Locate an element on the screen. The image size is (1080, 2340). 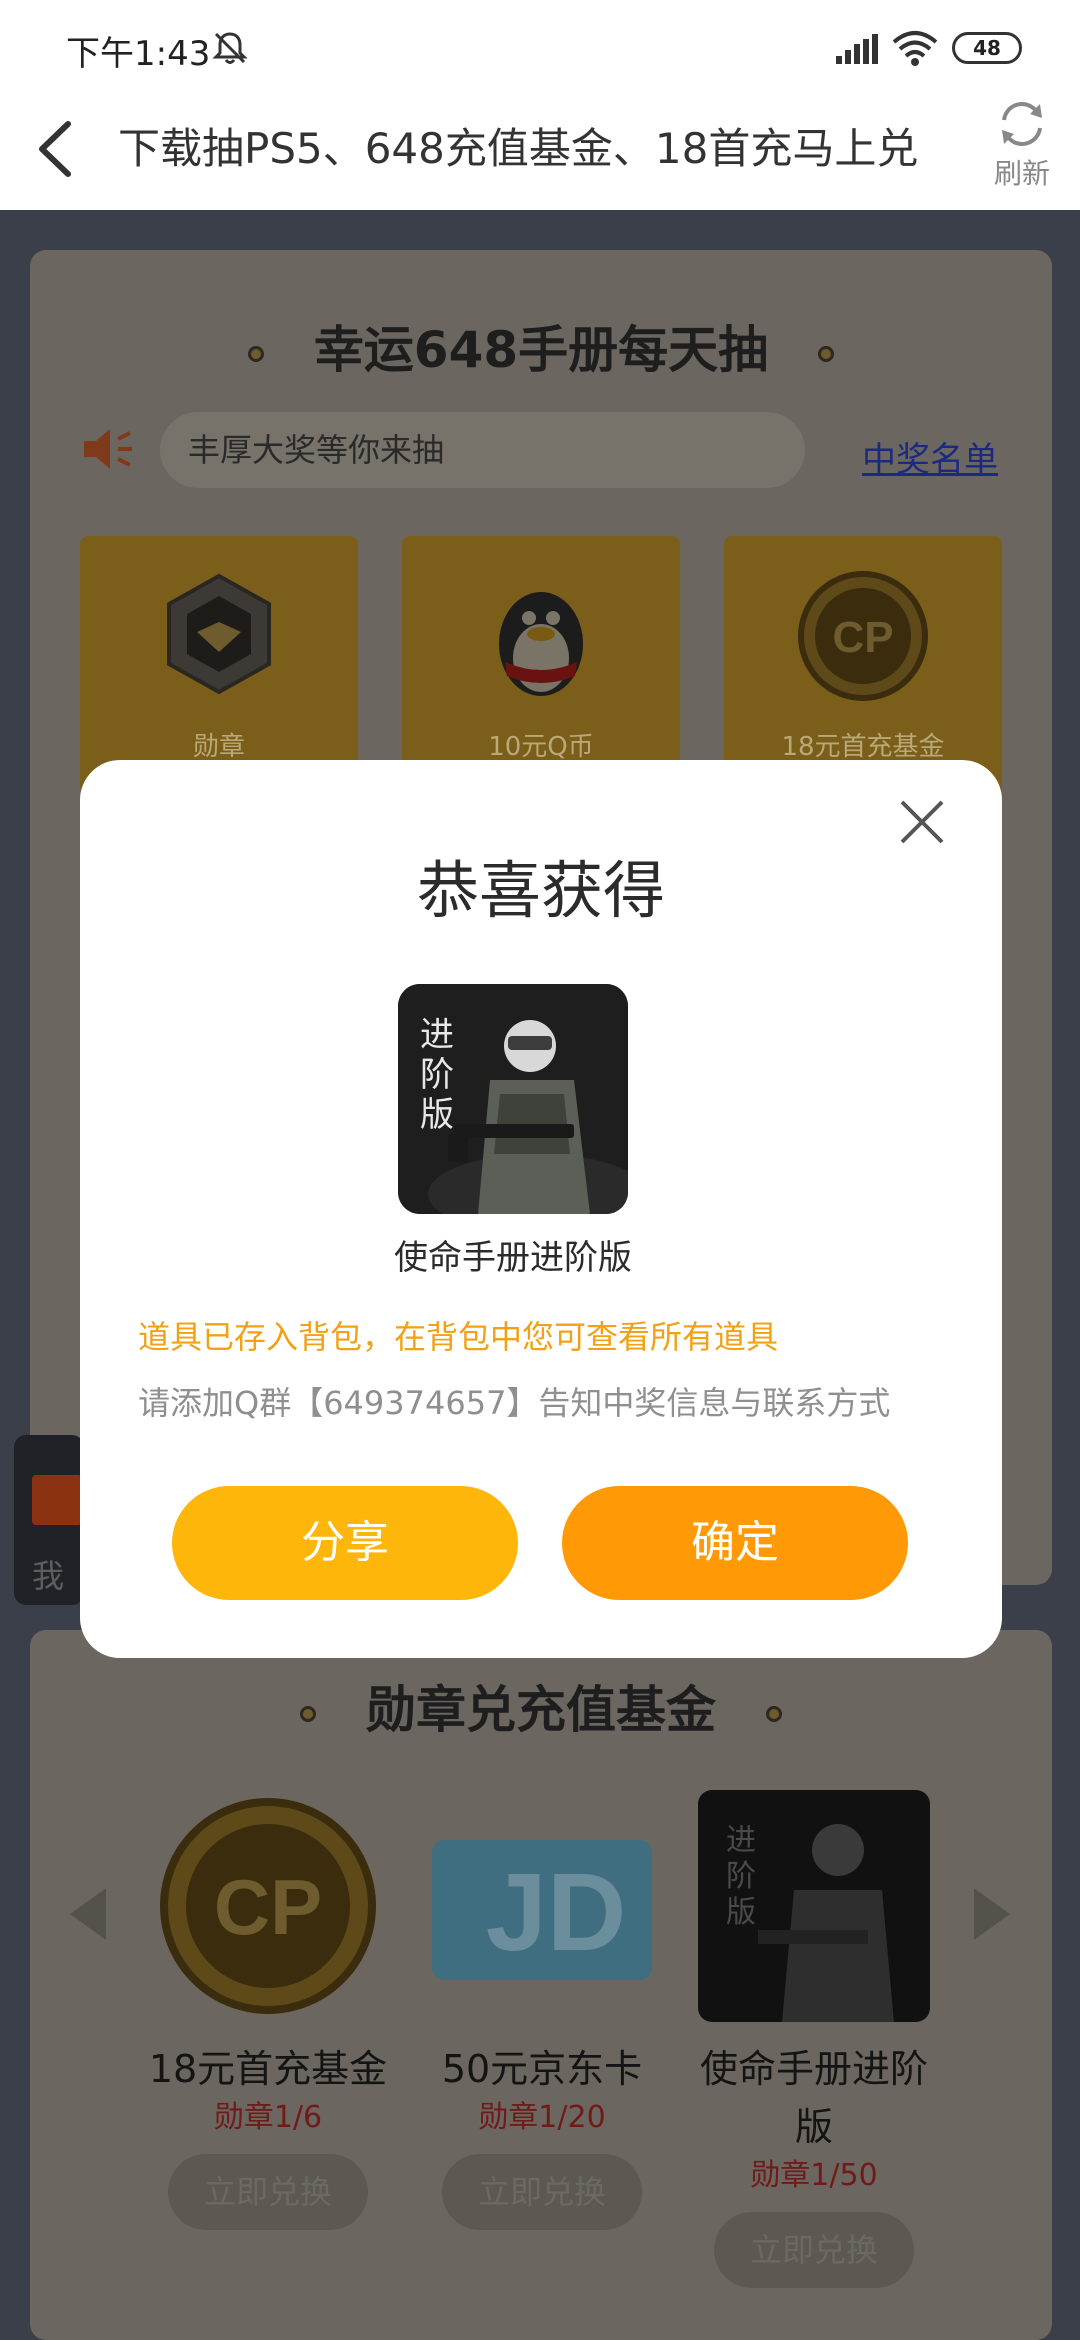
app-header: 下载抽PS5、648充值基金、18首充马上兑 刷新 is located at coordinates (540, 151).